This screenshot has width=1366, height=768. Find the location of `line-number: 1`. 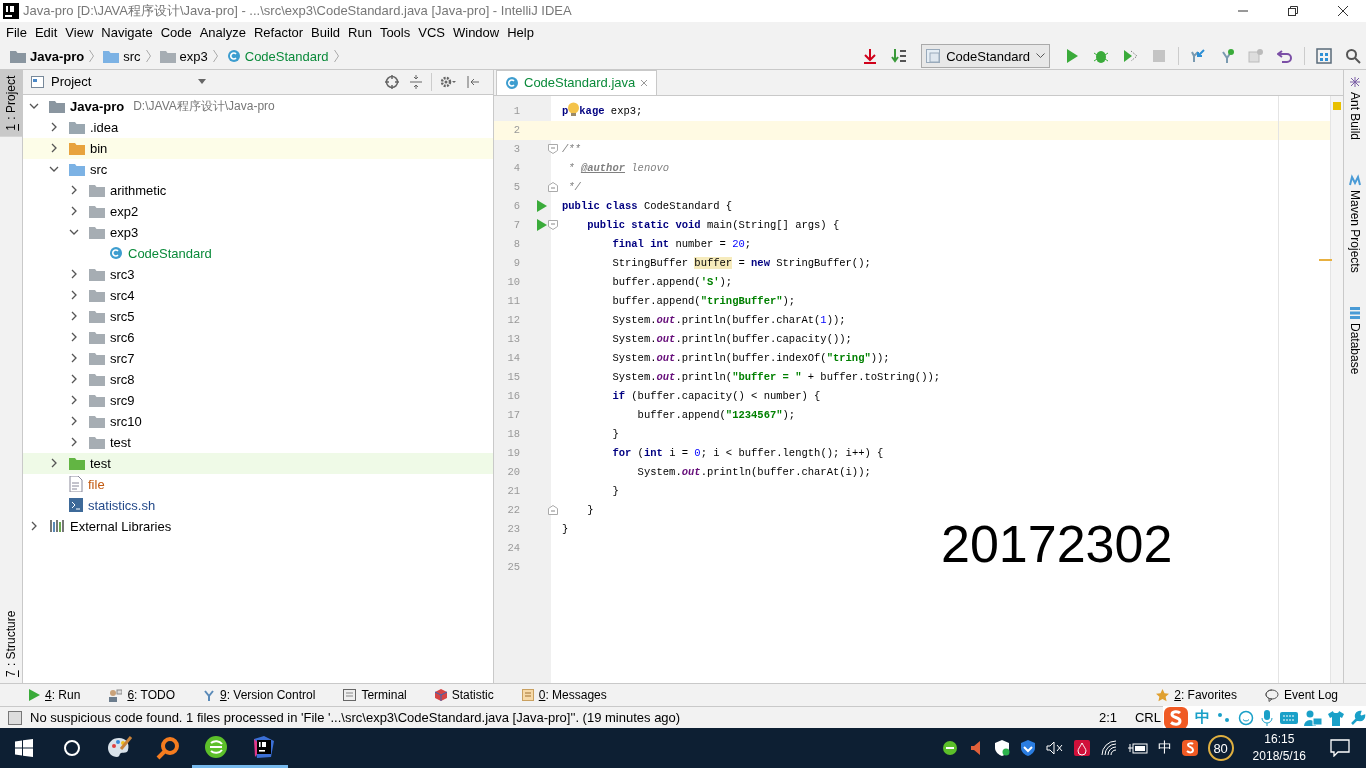

line-number: 1 is located at coordinates (516, 111).